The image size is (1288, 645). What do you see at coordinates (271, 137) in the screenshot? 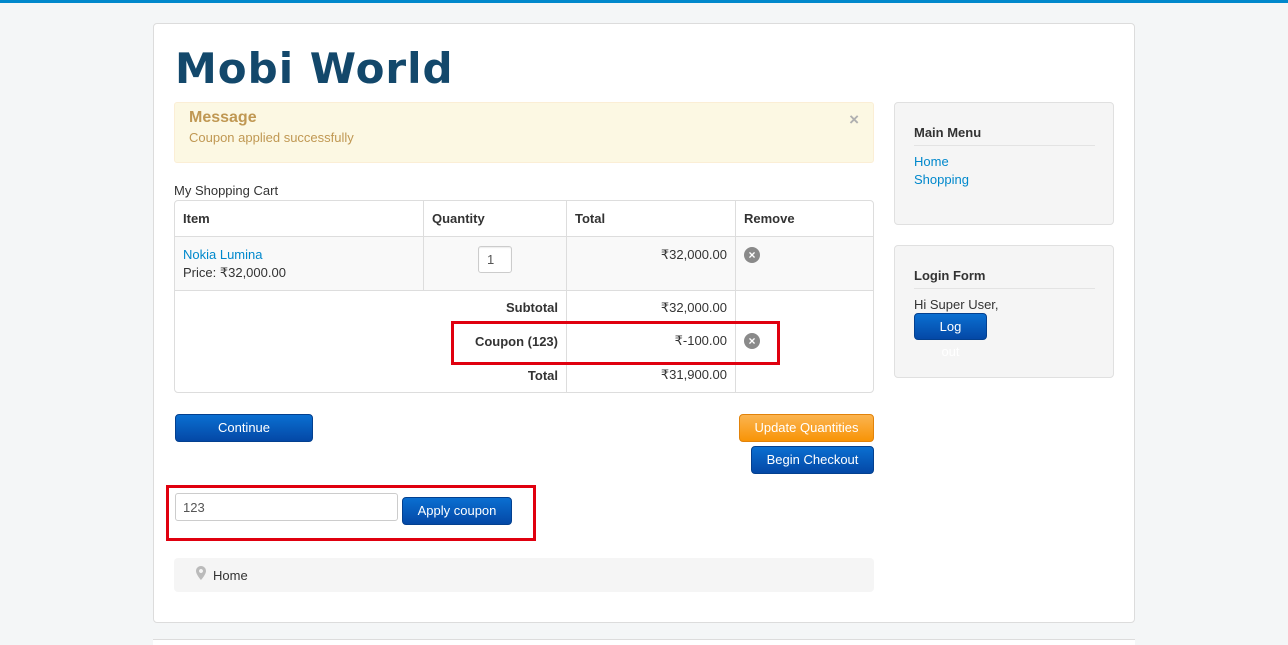
I see `alert-text: Coupon applied successfully` at bounding box center [271, 137].